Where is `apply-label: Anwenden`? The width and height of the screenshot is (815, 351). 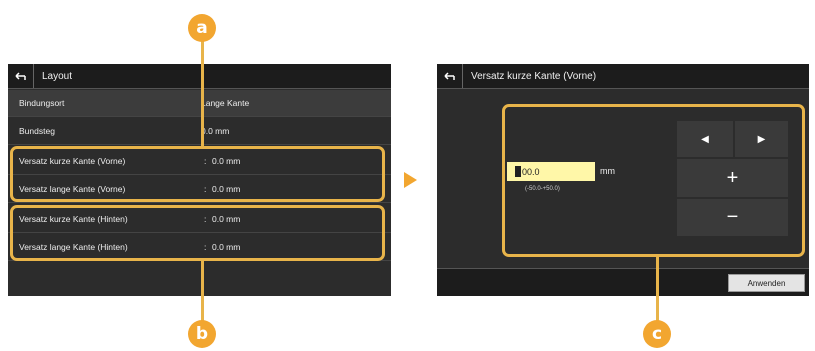 apply-label: Anwenden is located at coordinates (766, 283).